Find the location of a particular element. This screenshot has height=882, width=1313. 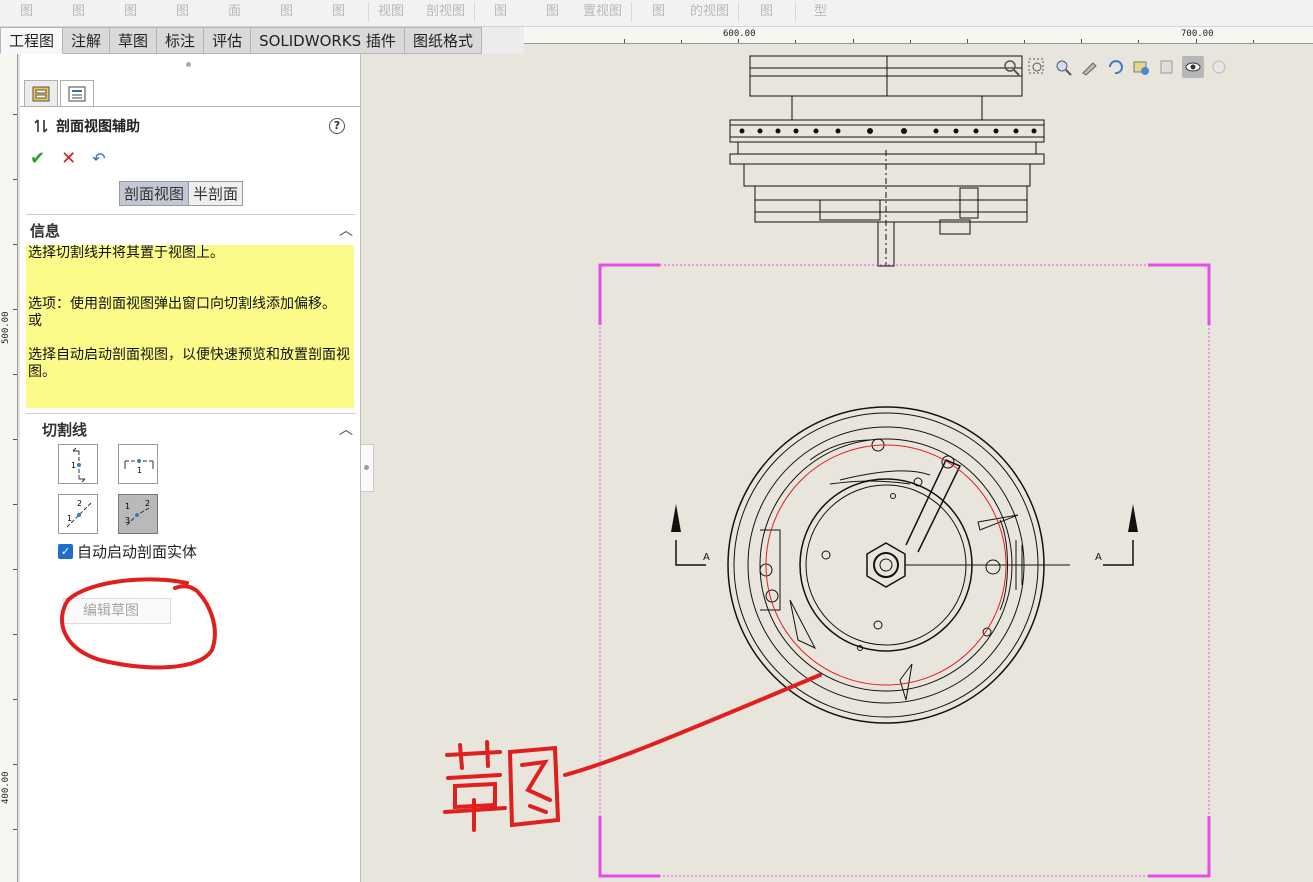

ribbon-ghost-item: 视图 is located at coordinates (391, 9).